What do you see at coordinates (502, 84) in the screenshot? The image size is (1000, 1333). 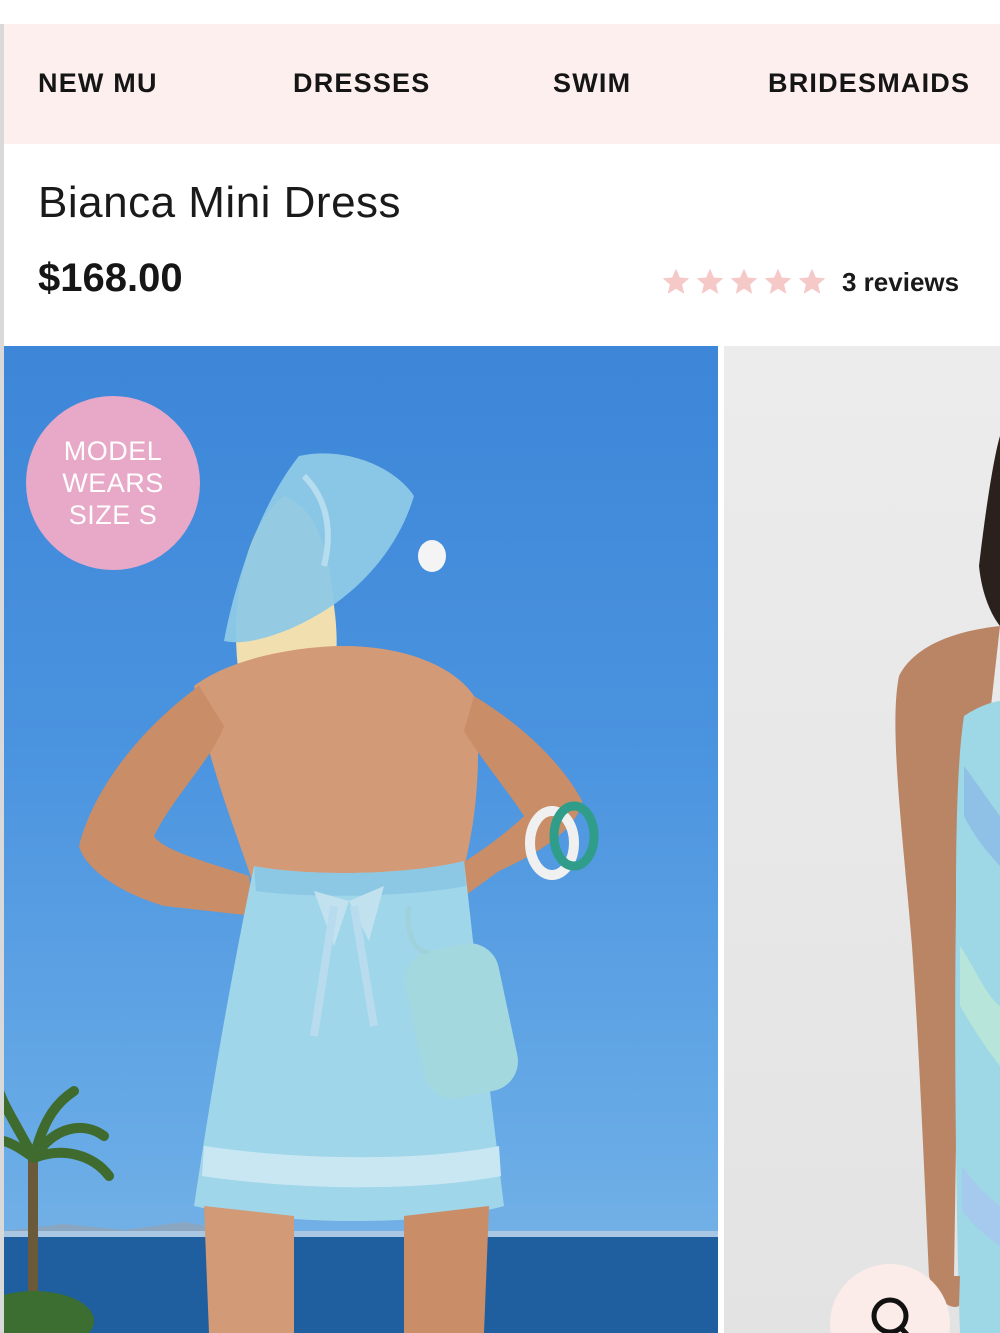 I see `category-nav: NEW MU DRESSES SWIM BRIDESMAIDS` at bounding box center [502, 84].